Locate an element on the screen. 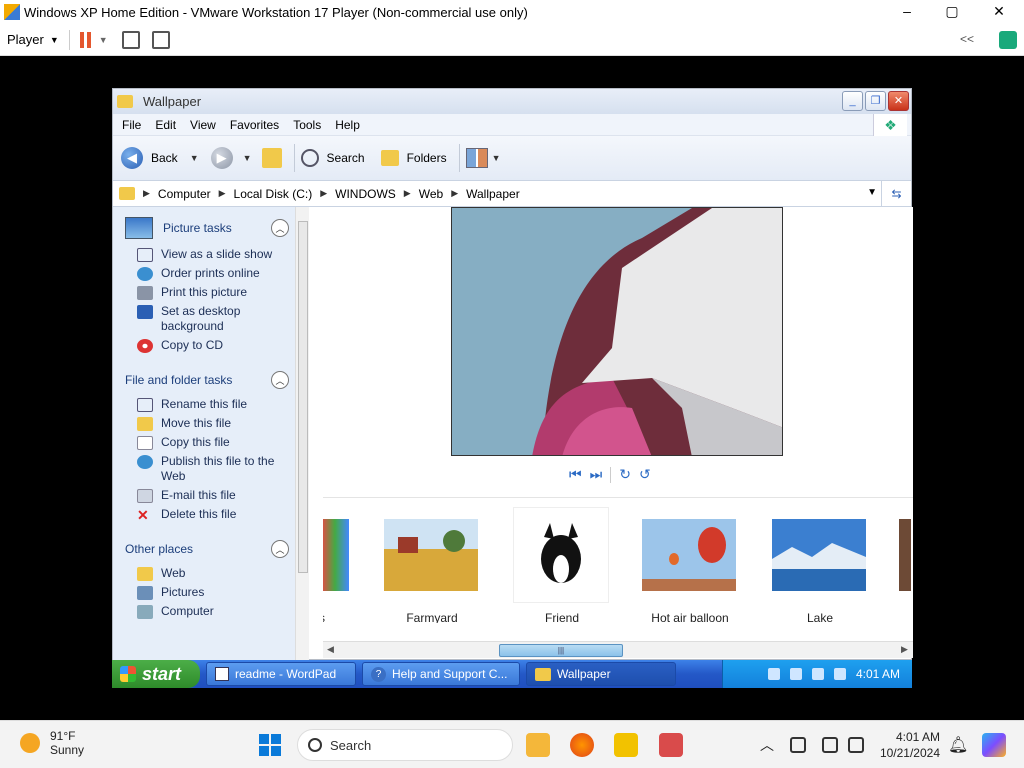 Image resolution: width=1024 pixels, height=768 pixels. thumbnail-frame is located at coordinates (906, 555).